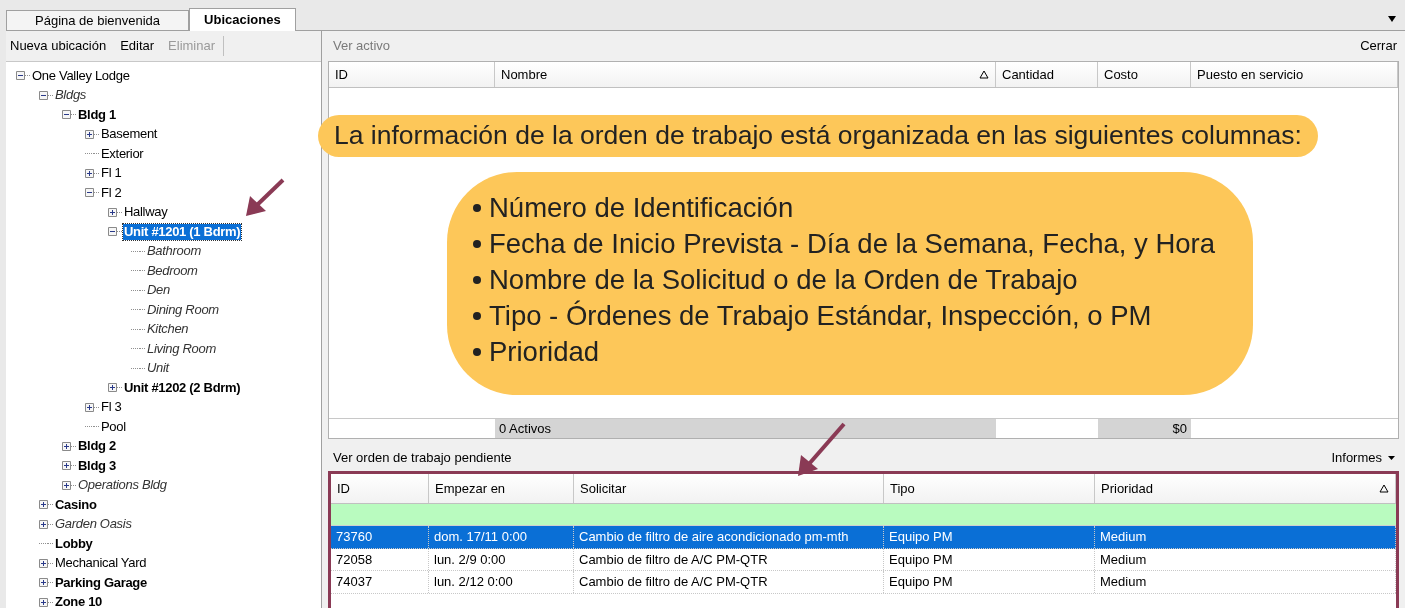 This screenshot has height=608, width=1405. Describe the element at coordinates (81, 75) in the screenshot. I see `tree-item: One Valley Lodge` at that location.